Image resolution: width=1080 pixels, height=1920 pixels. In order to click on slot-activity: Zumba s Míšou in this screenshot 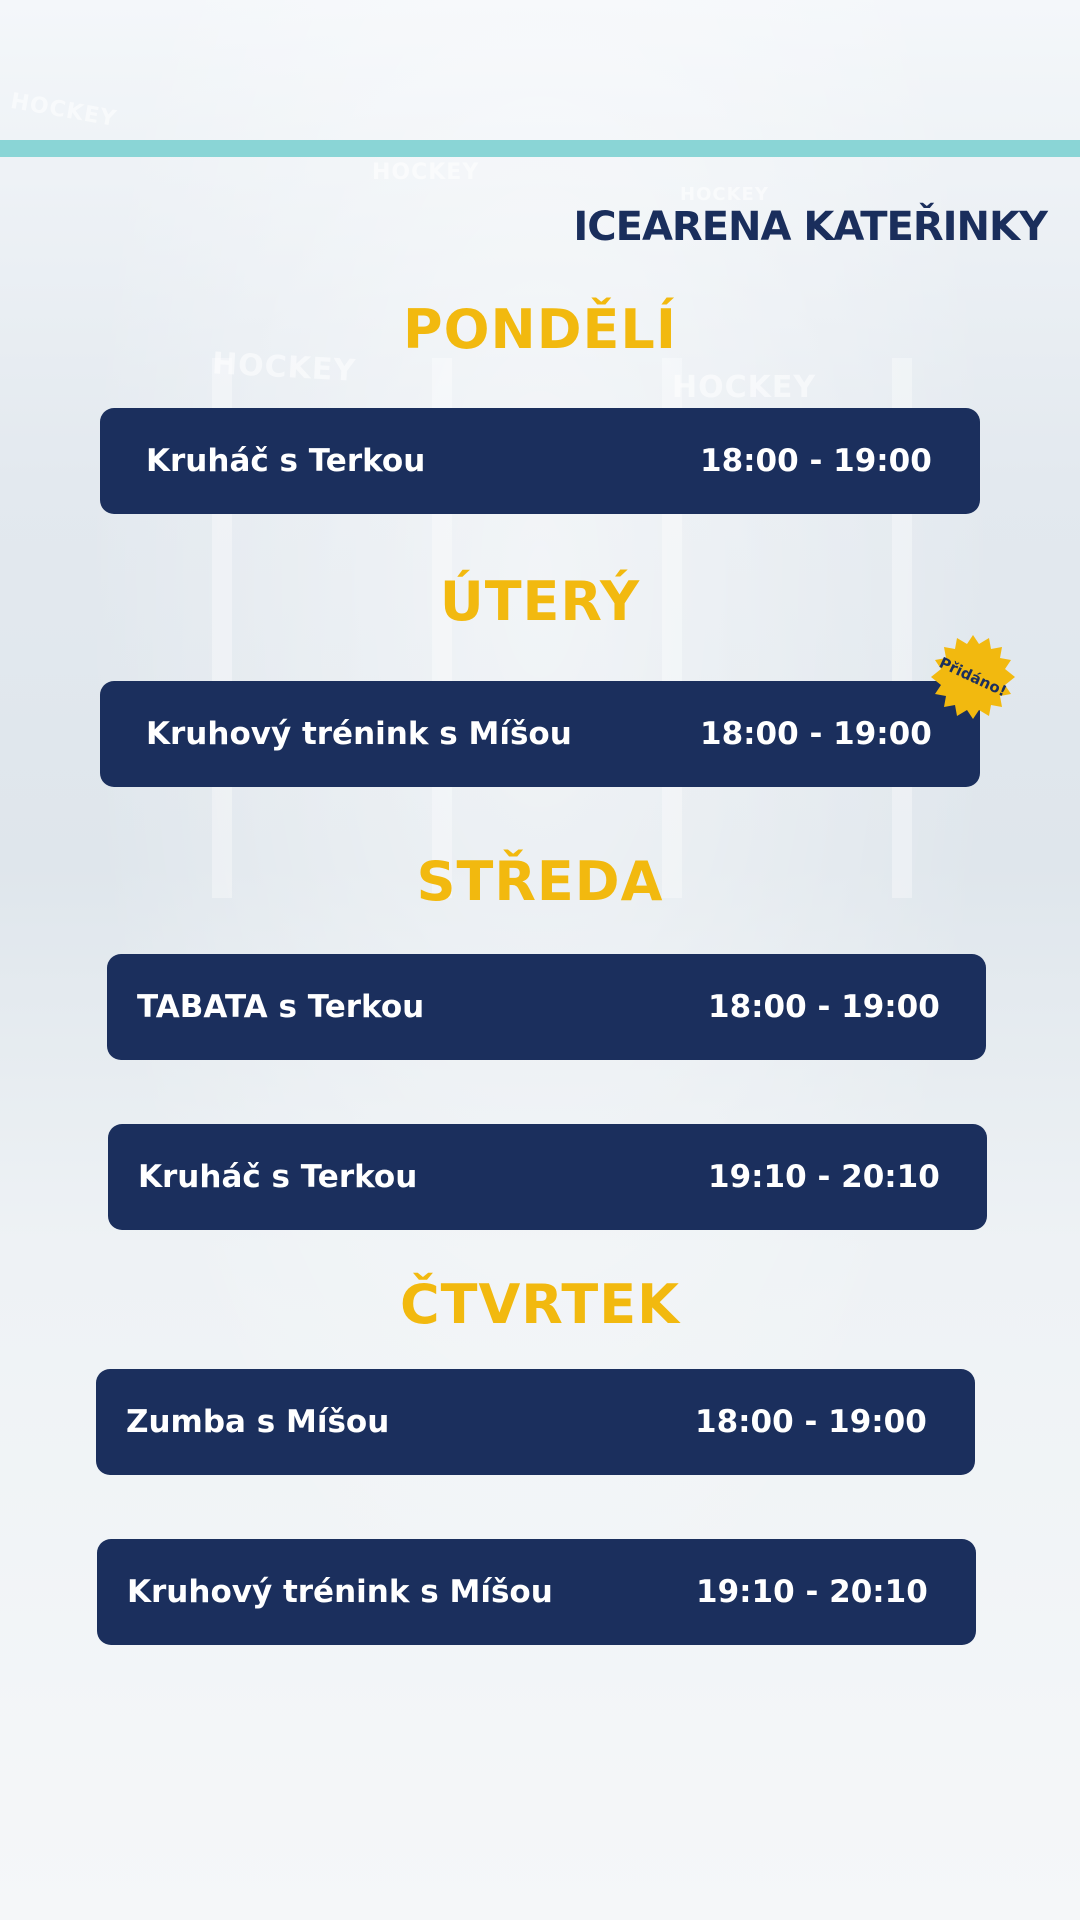, I will do `click(258, 1422)`.